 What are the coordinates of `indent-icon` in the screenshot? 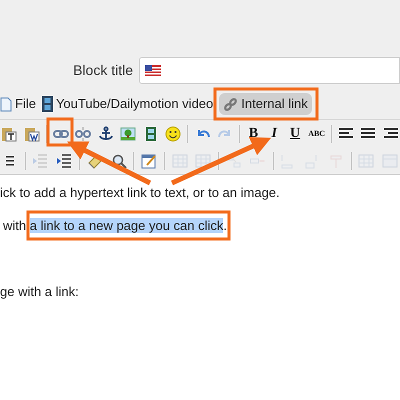 It's located at (64, 160).